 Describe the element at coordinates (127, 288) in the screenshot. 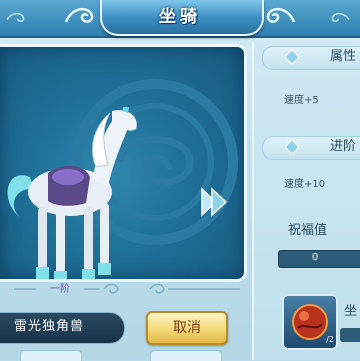

I see `tier-divider` at that location.